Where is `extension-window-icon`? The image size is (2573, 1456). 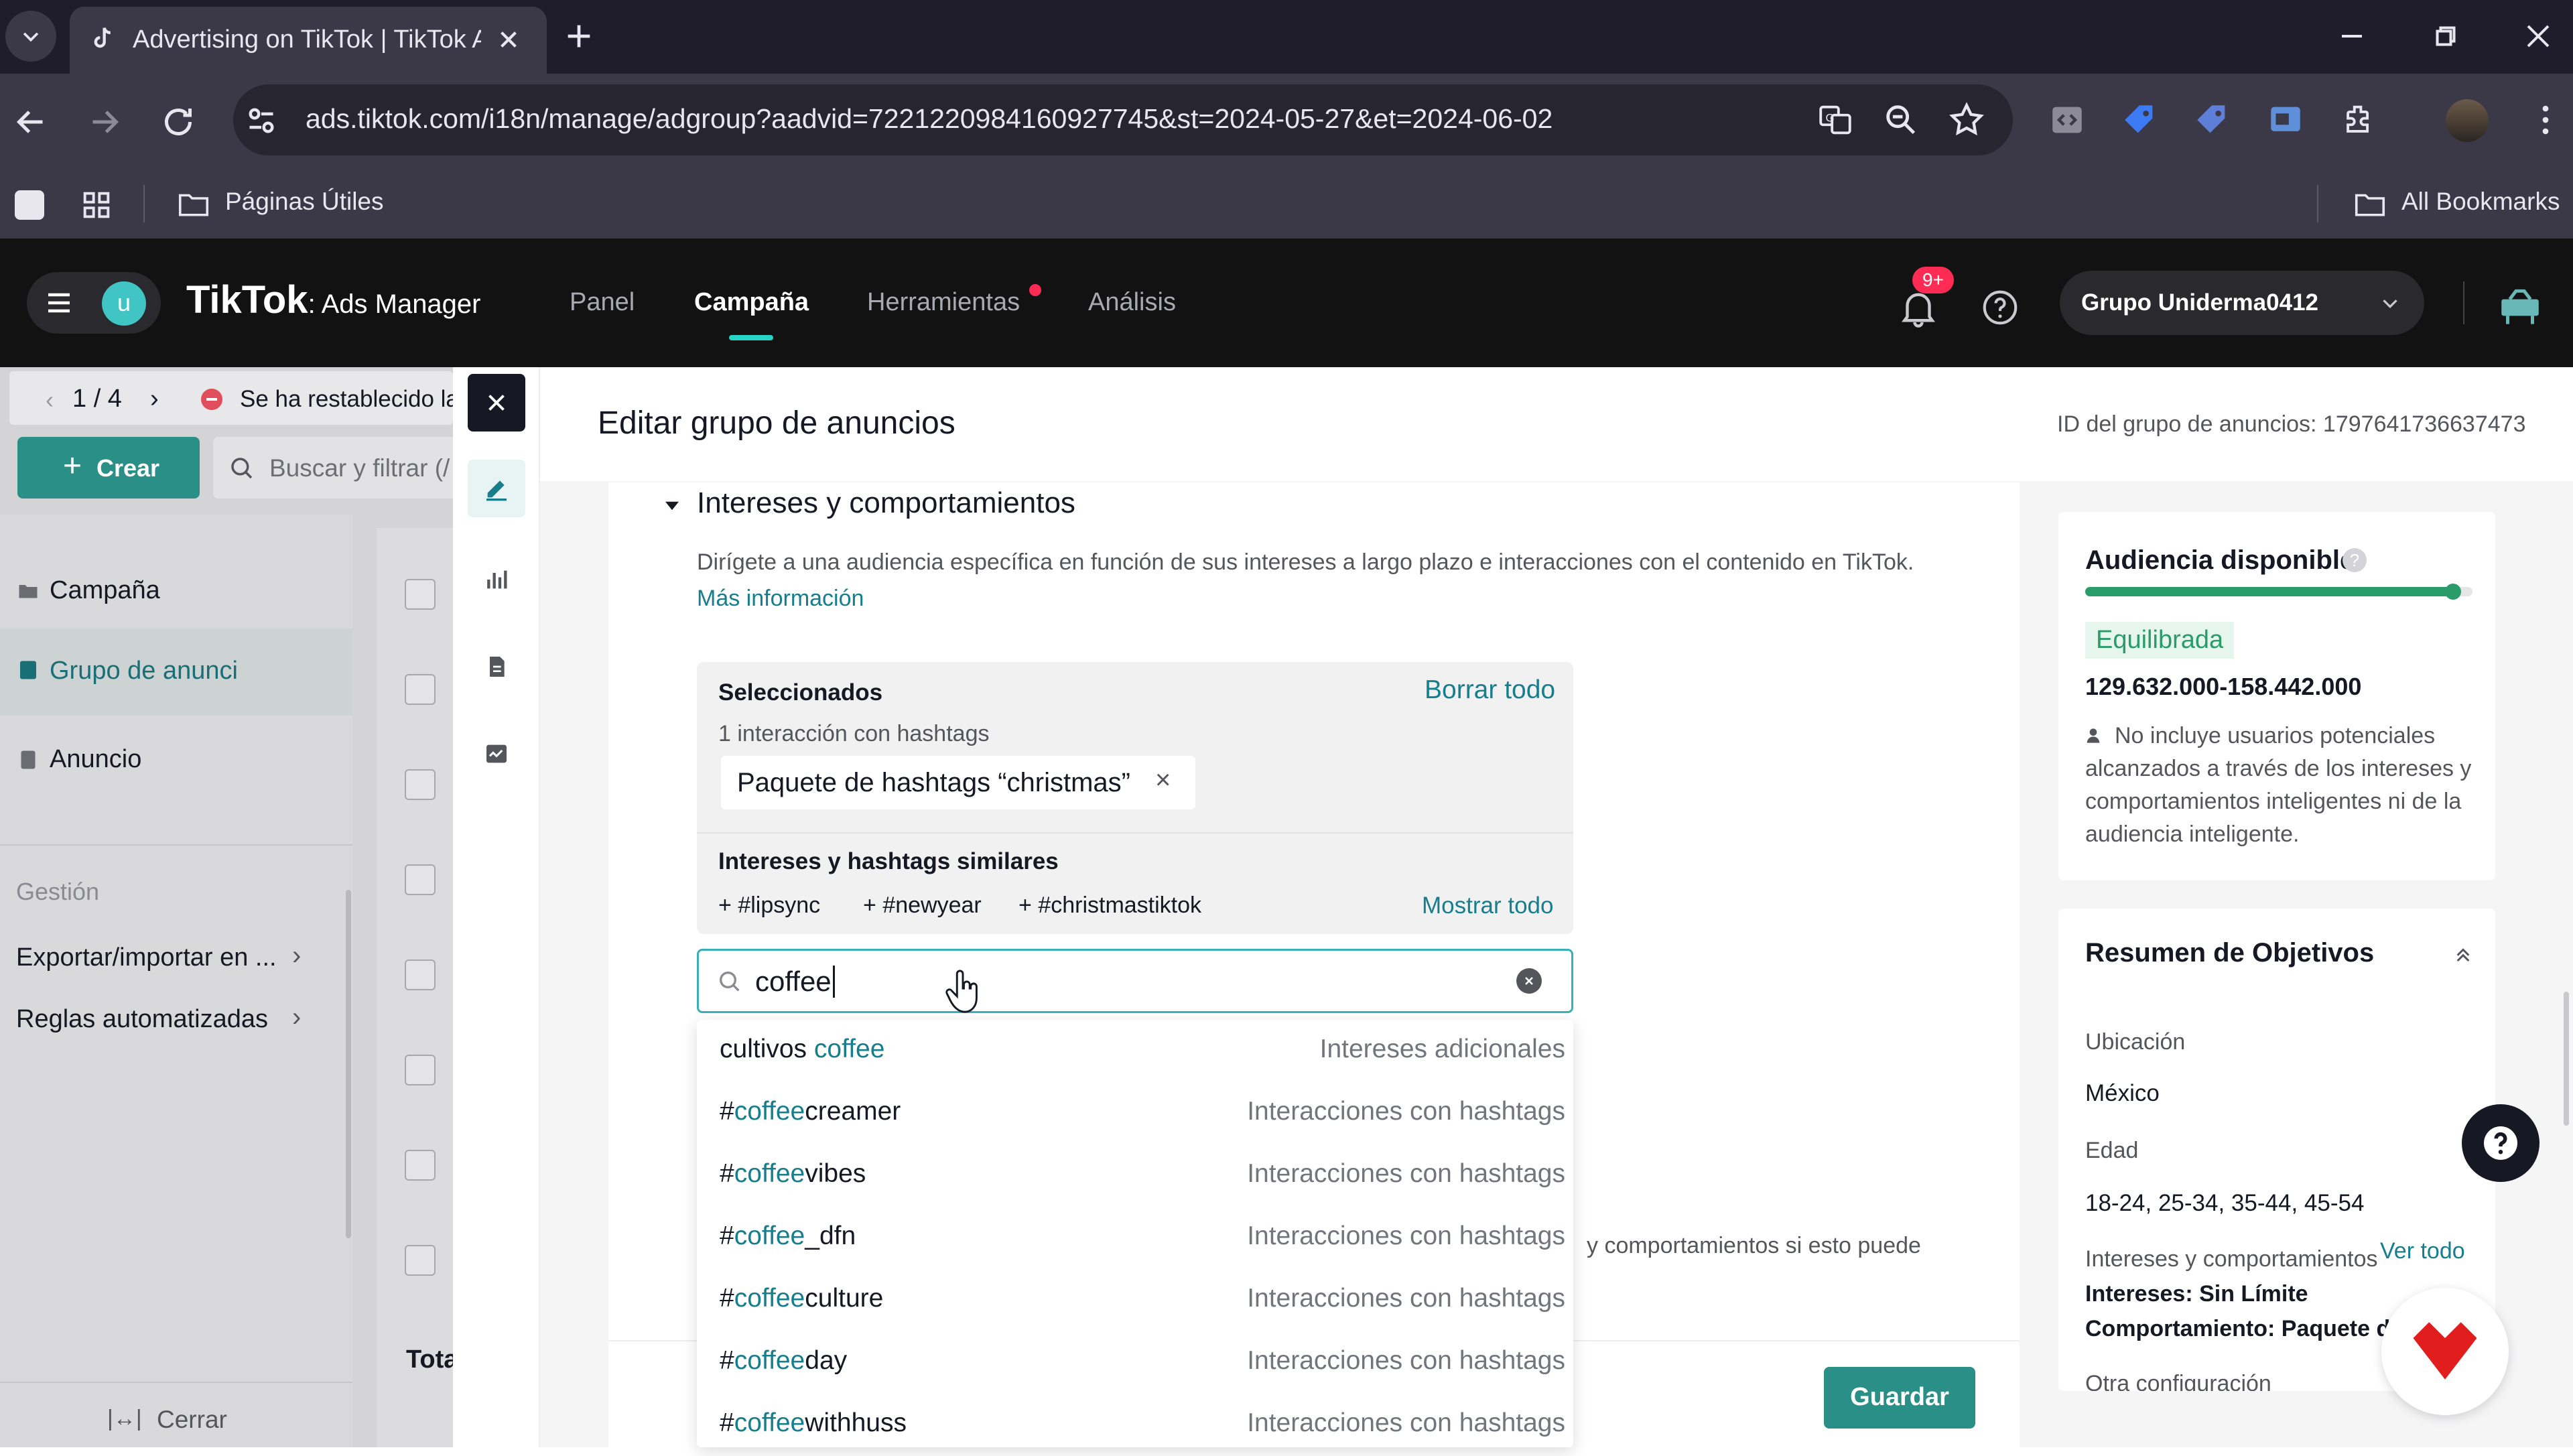 extension-window-icon is located at coordinates (2285, 120).